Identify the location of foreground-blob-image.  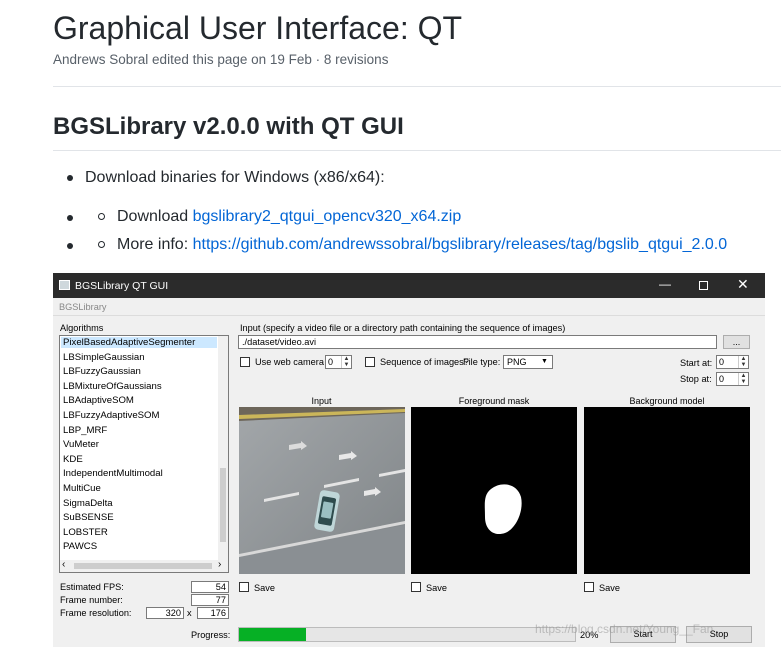
(503, 509).